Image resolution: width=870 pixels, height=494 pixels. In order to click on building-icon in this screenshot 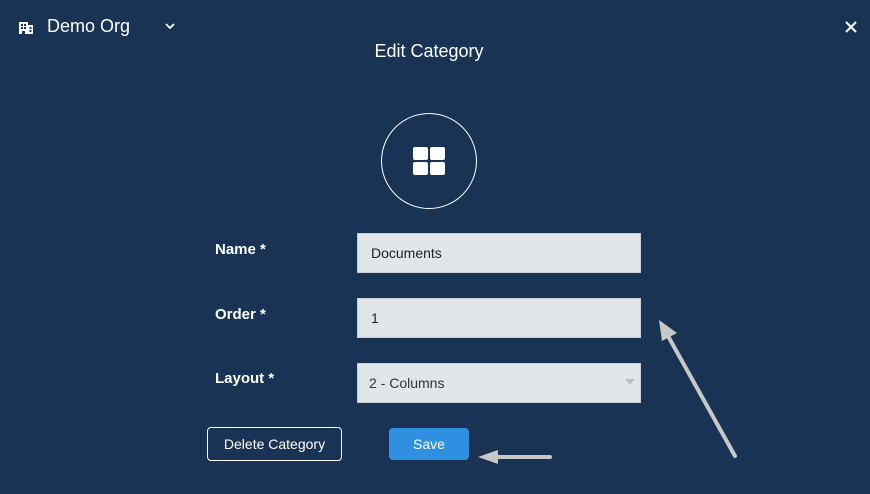, I will do `click(26, 27)`.